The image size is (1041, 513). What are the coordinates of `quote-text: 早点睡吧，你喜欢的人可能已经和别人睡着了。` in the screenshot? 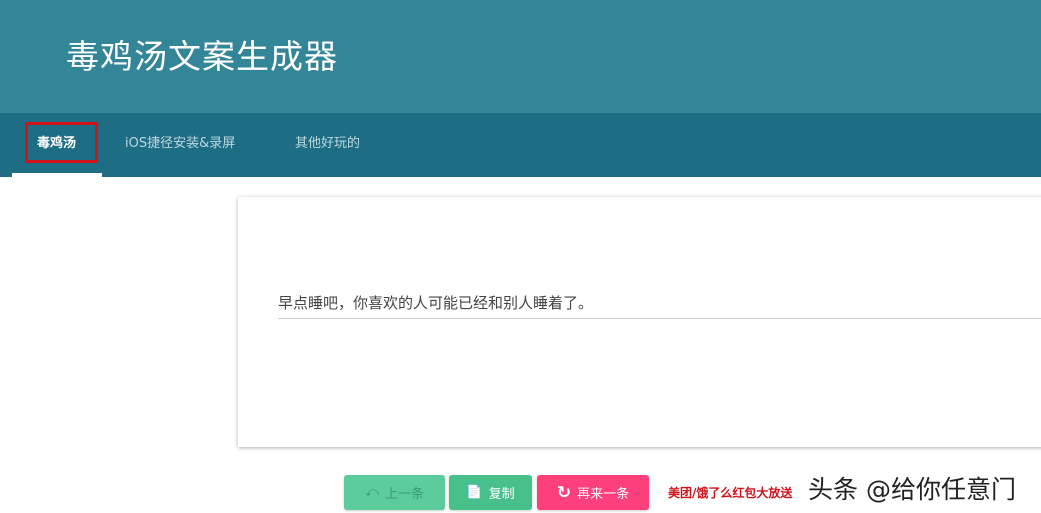 It's located at (659, 305).